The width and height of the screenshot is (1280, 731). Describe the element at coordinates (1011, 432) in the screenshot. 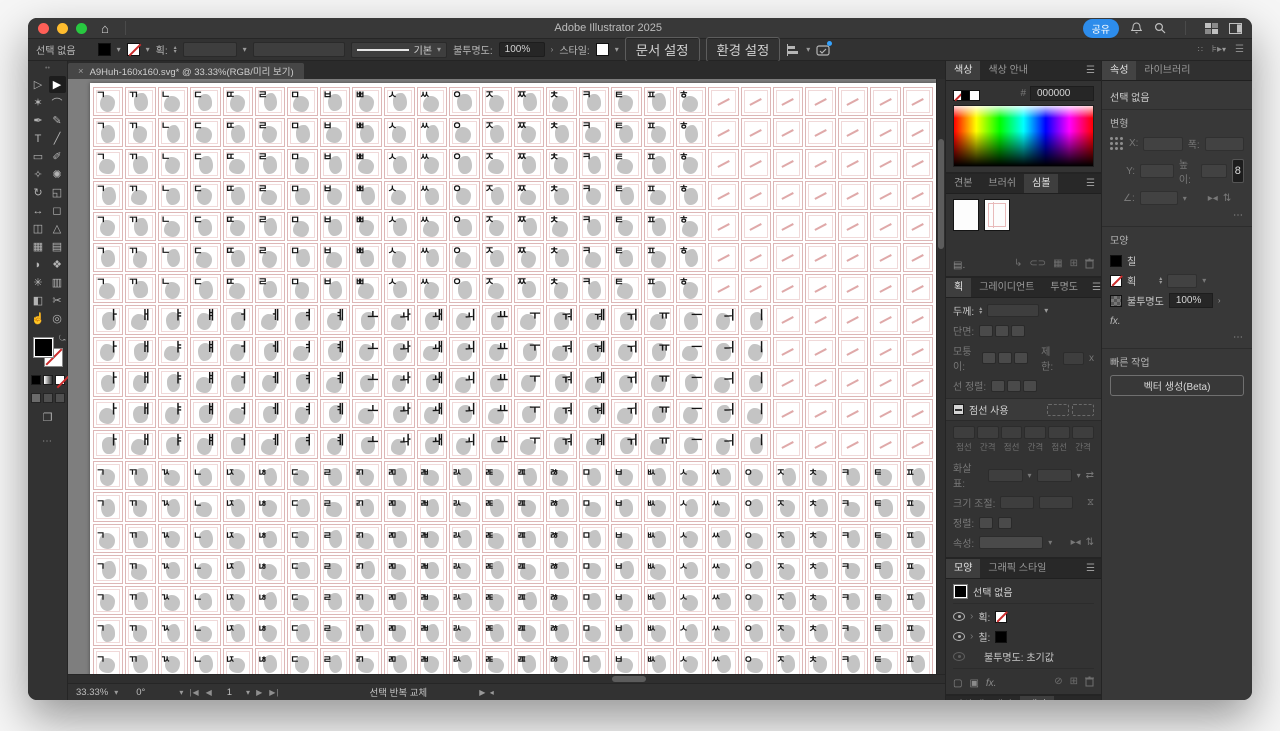

I see `dash-field` at that location.